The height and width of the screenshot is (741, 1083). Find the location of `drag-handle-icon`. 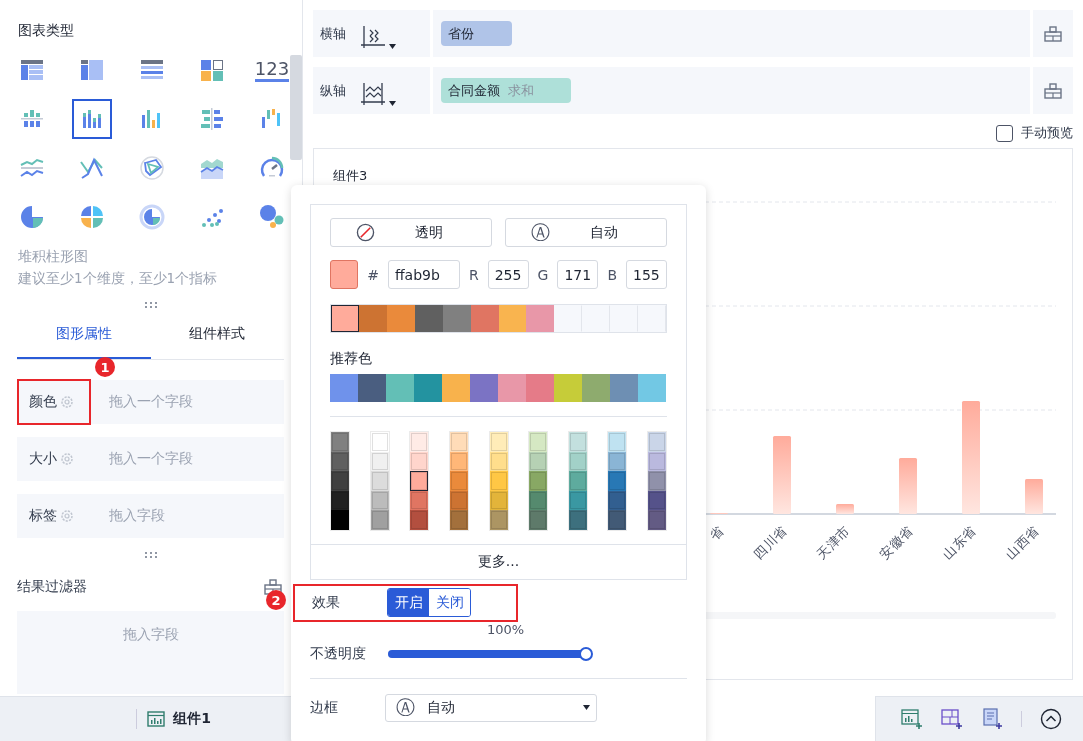

drag-handle-icon is located at coordinates (151, 555).